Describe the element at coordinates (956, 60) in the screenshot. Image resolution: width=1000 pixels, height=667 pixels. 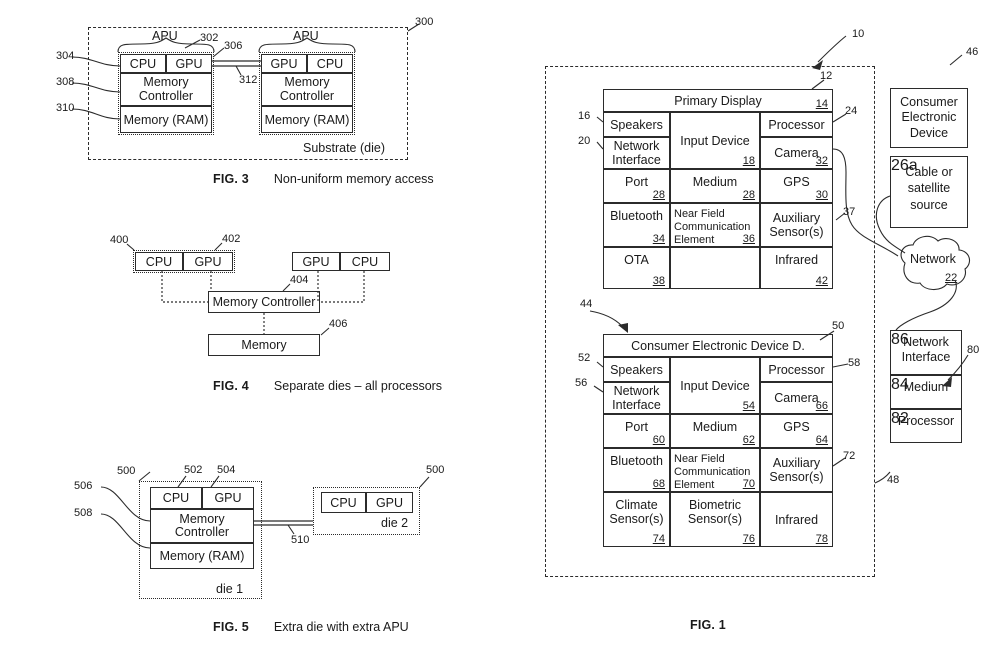
I see `fig1-small-leaders` at that location.